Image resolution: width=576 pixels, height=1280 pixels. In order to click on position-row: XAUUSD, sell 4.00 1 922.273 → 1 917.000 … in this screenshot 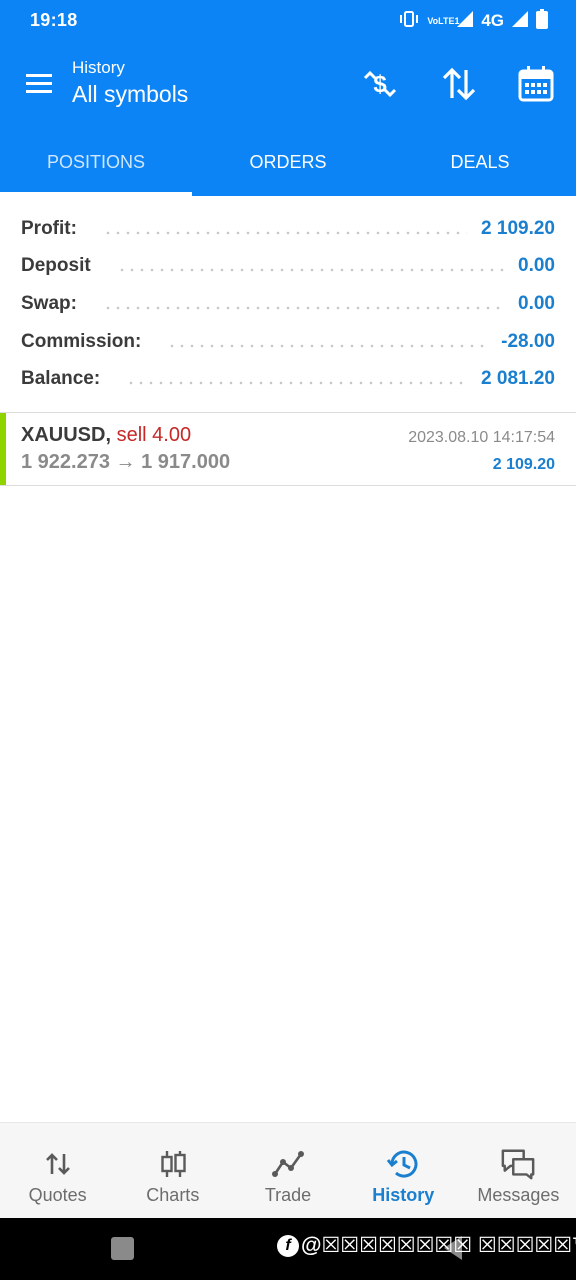, I will do `click(288, 449)`.